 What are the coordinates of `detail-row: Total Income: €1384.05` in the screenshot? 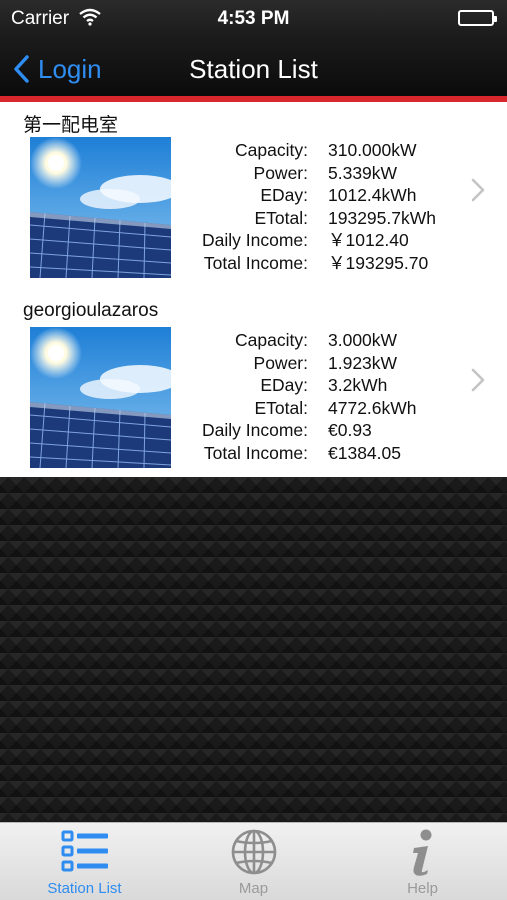 It's located at (320, 453).